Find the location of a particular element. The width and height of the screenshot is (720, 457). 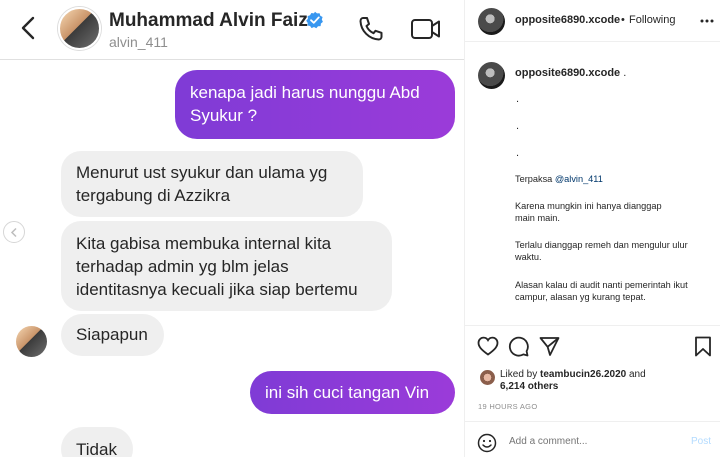

message-bubble-incoming: Tidak is located at coordinates (97, 442).